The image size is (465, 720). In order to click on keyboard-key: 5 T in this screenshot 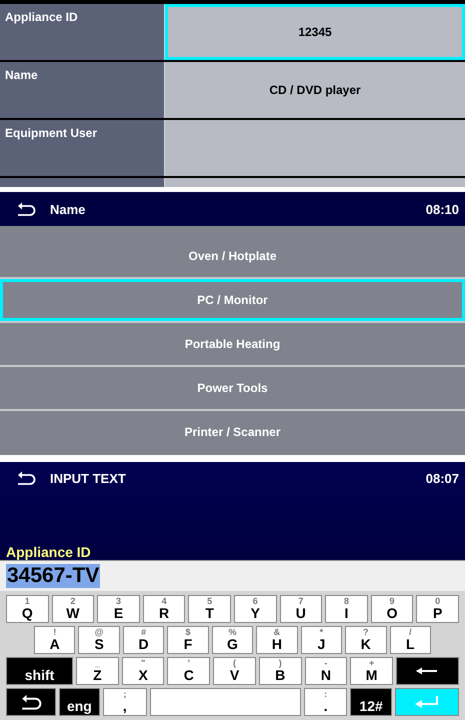, I will do `click(209, 609)`.